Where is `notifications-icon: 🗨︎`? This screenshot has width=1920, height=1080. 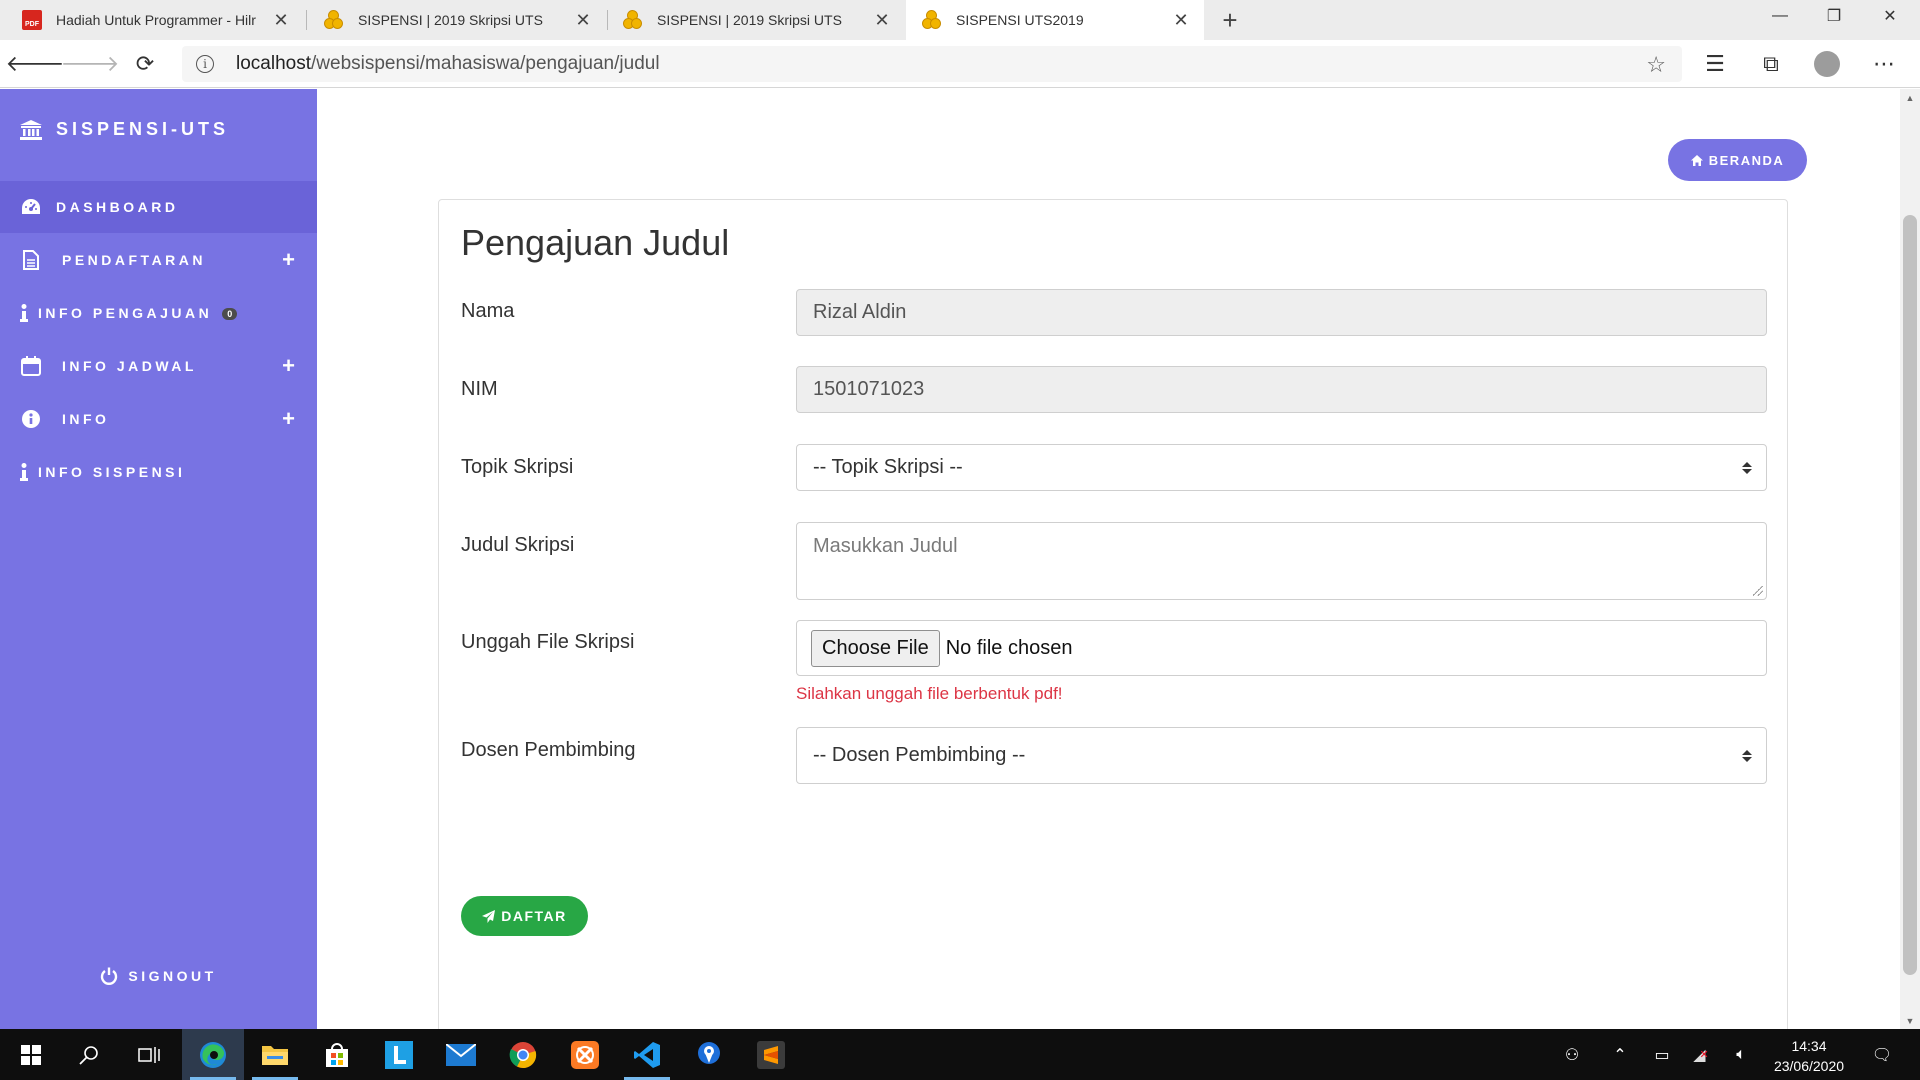 notifications-icon: 🗨︎ is located at coordinates (1882, 1054).